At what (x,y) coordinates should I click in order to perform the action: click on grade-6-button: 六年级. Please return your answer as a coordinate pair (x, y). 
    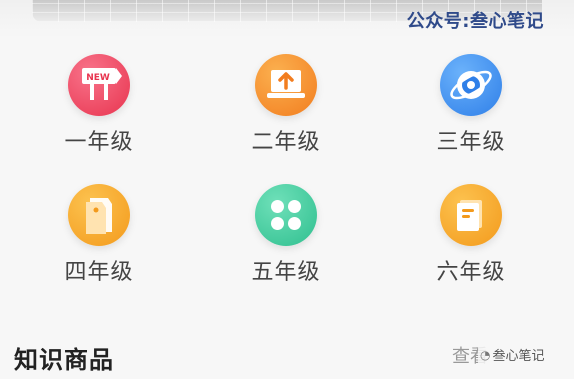
    Looking at the image, I should click on (471, 235).